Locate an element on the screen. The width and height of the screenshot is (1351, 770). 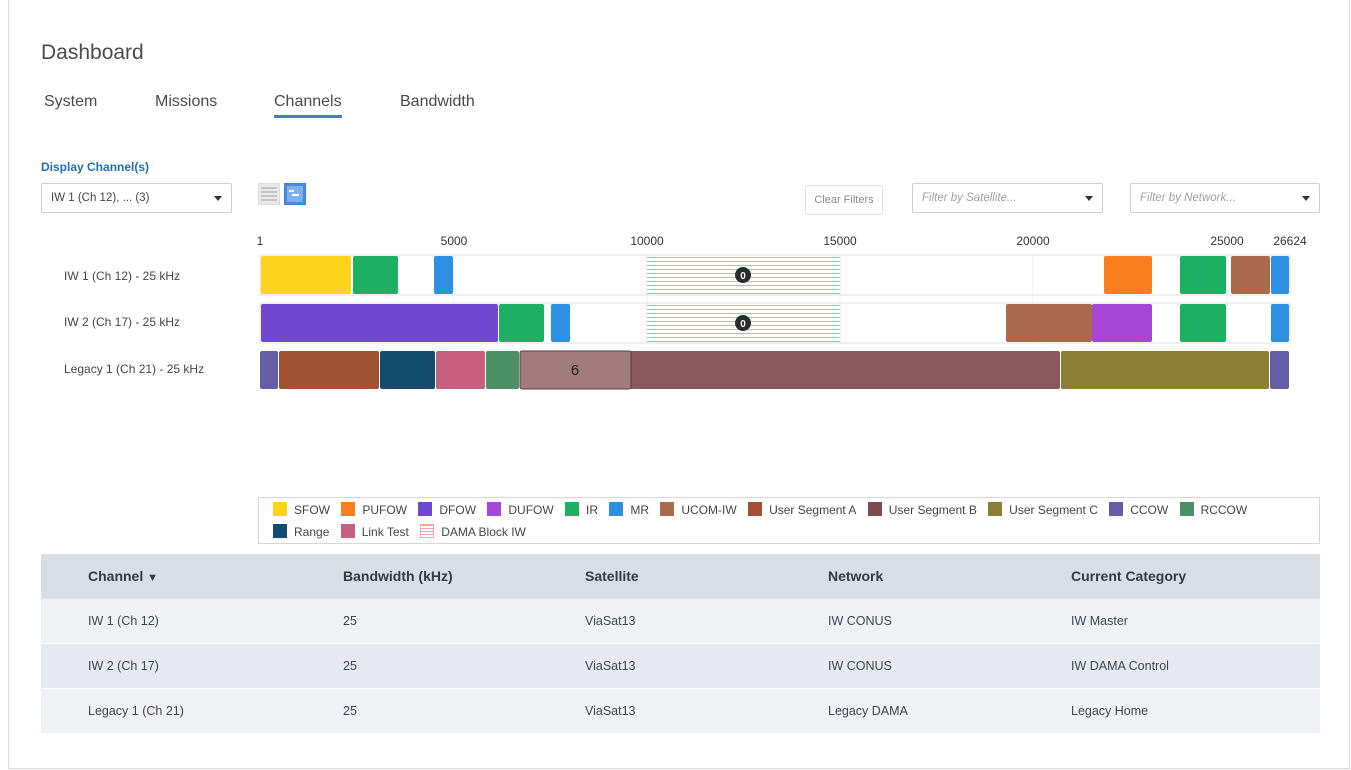
list-view-toggle is located at coordinates (269, 194).